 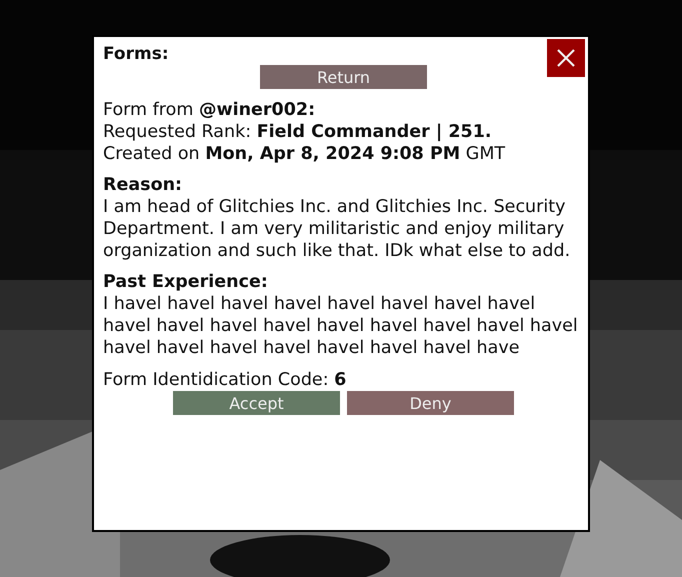 What do you see at coordinates (337, 229) in the screenshot?
I see `section-text: I am head of Glitchies Inc. and Glitchies Inc. Security Department. I am very militaristic and enjoy military organization and such like that. IDk what else to add.` at bounding box center [337, 229].